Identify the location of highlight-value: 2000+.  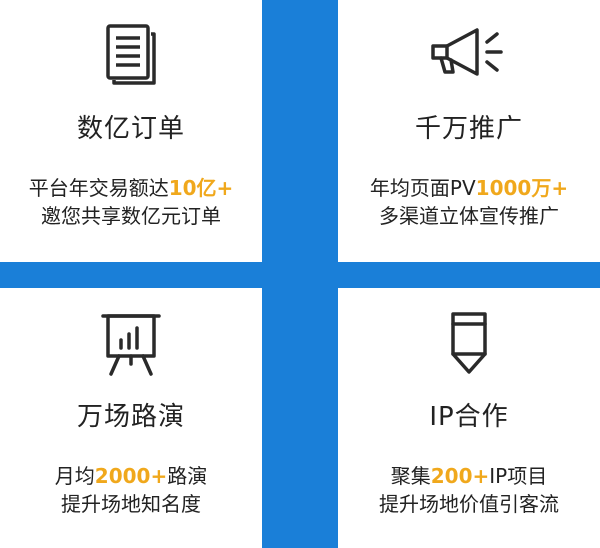
(131, 476).